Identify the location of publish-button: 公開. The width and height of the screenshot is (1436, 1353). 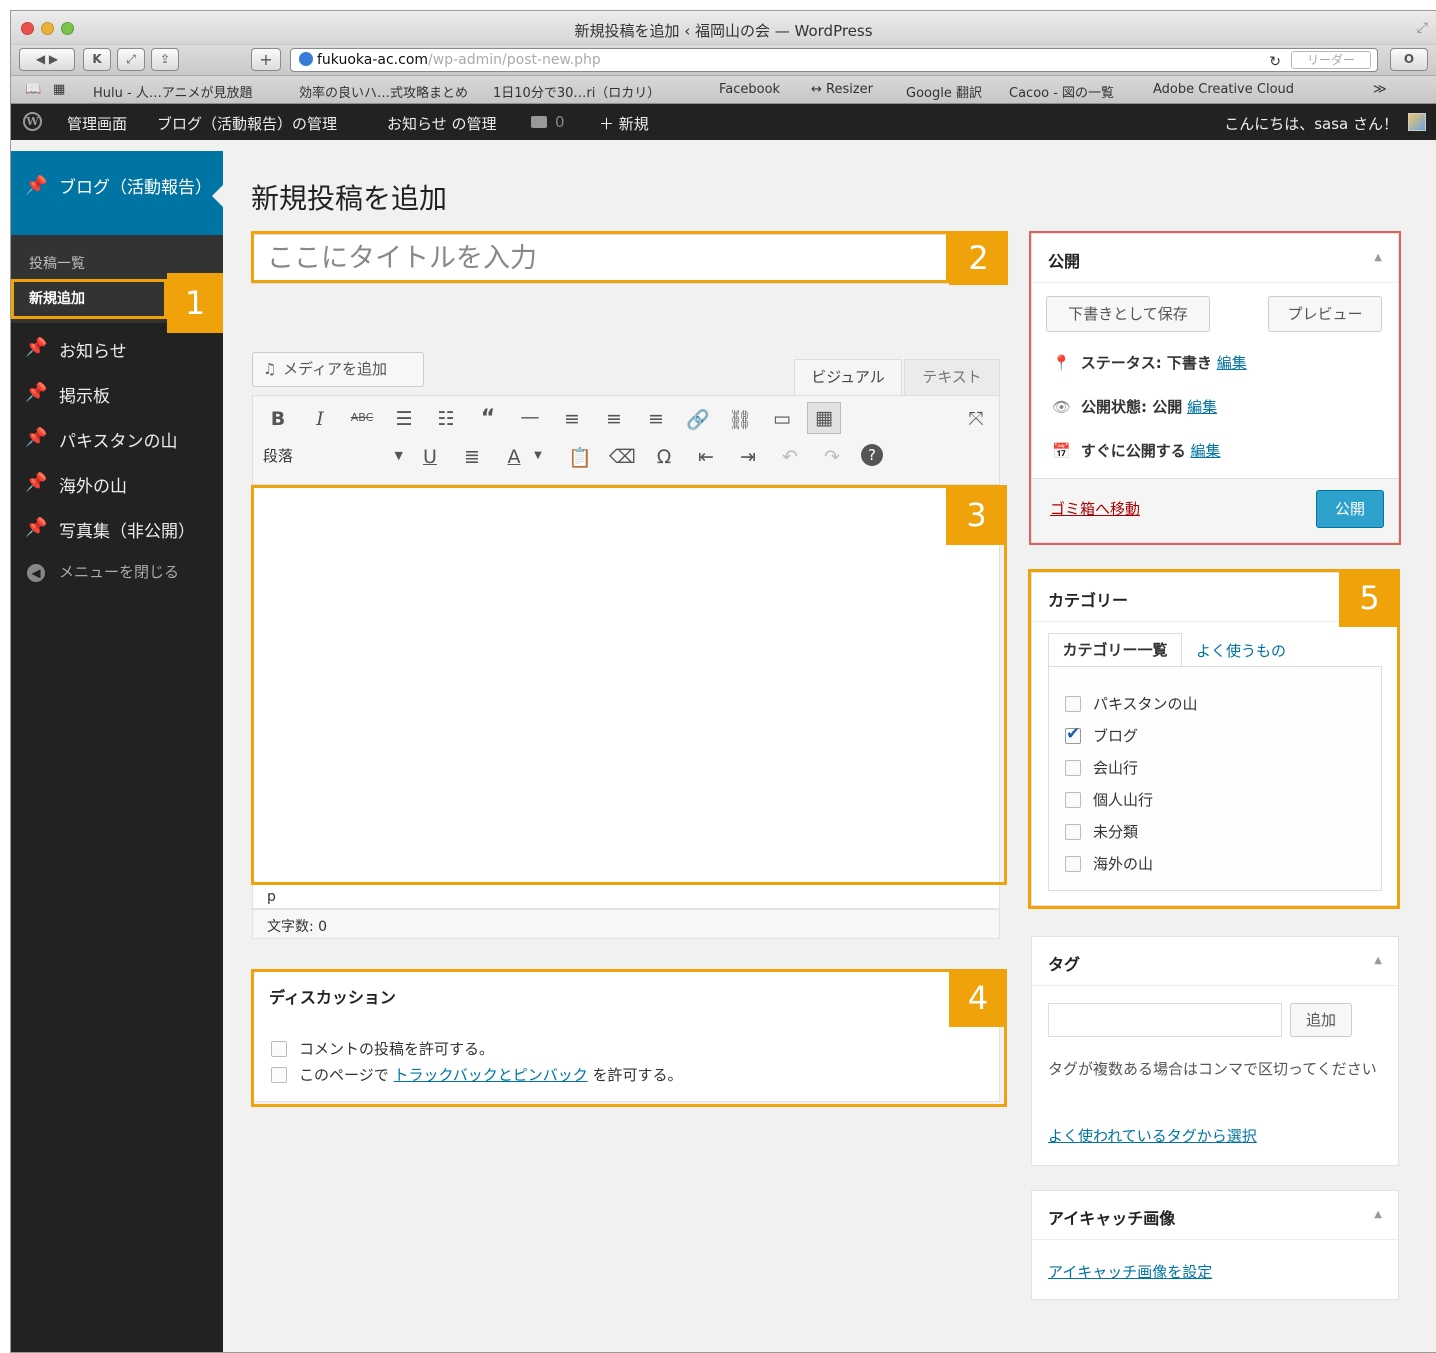
(1350, 509).